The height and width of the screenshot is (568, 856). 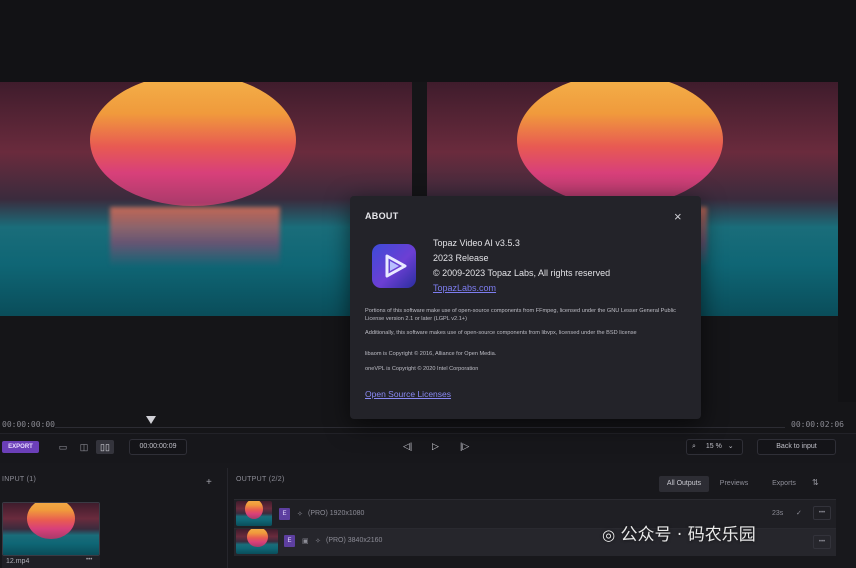 What do you see at coordinates (260, 479) in the screenshot?
I see `output-panel-title: OUTPUT (2/2)` at bounding box center [260, 479].